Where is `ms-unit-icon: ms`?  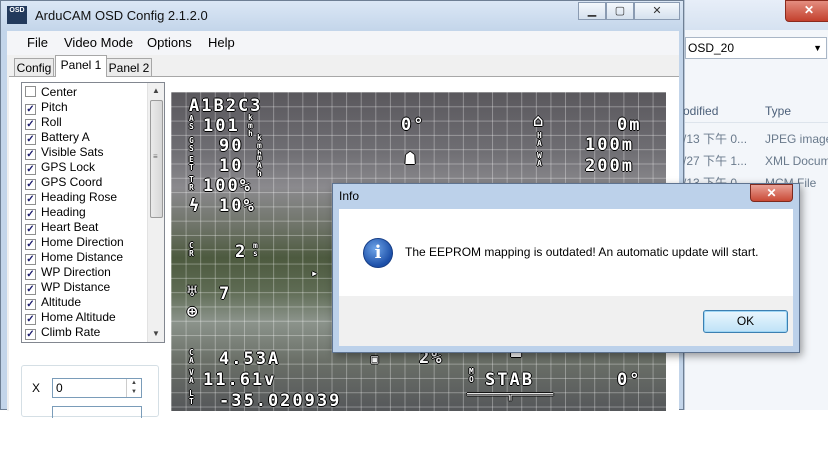 ms-unit-icon: ms is located at coordinates (255, 249).